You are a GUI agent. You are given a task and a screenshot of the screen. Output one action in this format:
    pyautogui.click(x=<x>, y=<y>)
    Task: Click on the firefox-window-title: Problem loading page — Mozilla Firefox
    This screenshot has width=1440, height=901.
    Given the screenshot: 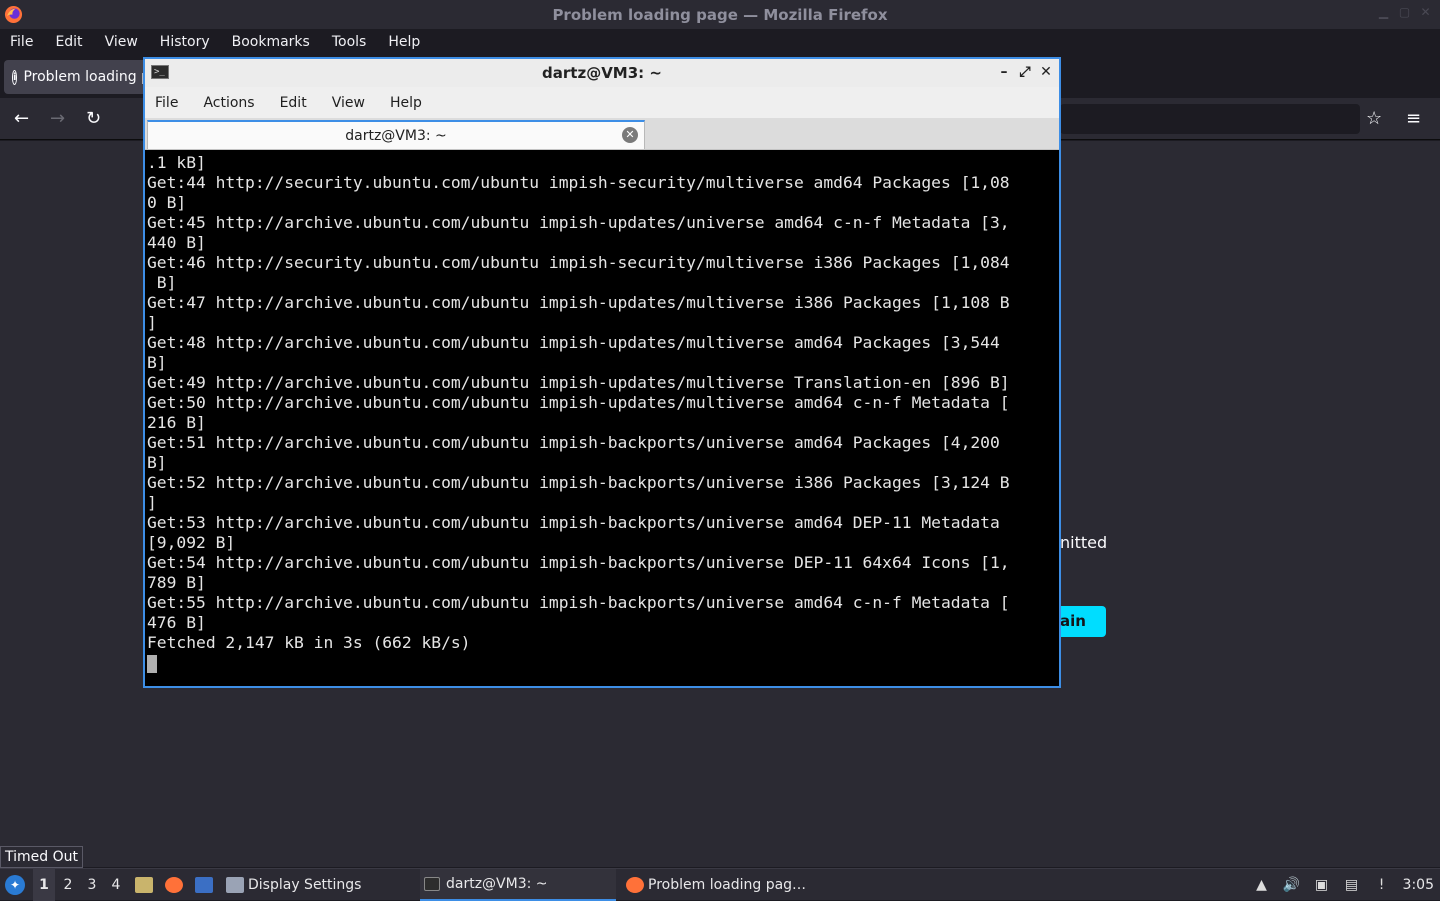 What is the action you would take?
    pyautogui.click(x=720, y=14)
    